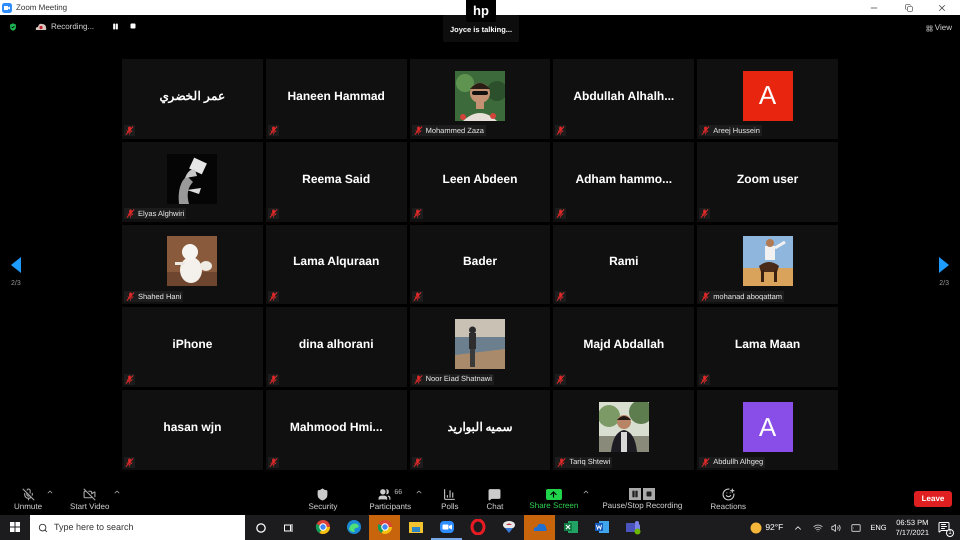 This screenshot has height=540, width=960. I want to click on chat-button: Chat, so click(495, 499).